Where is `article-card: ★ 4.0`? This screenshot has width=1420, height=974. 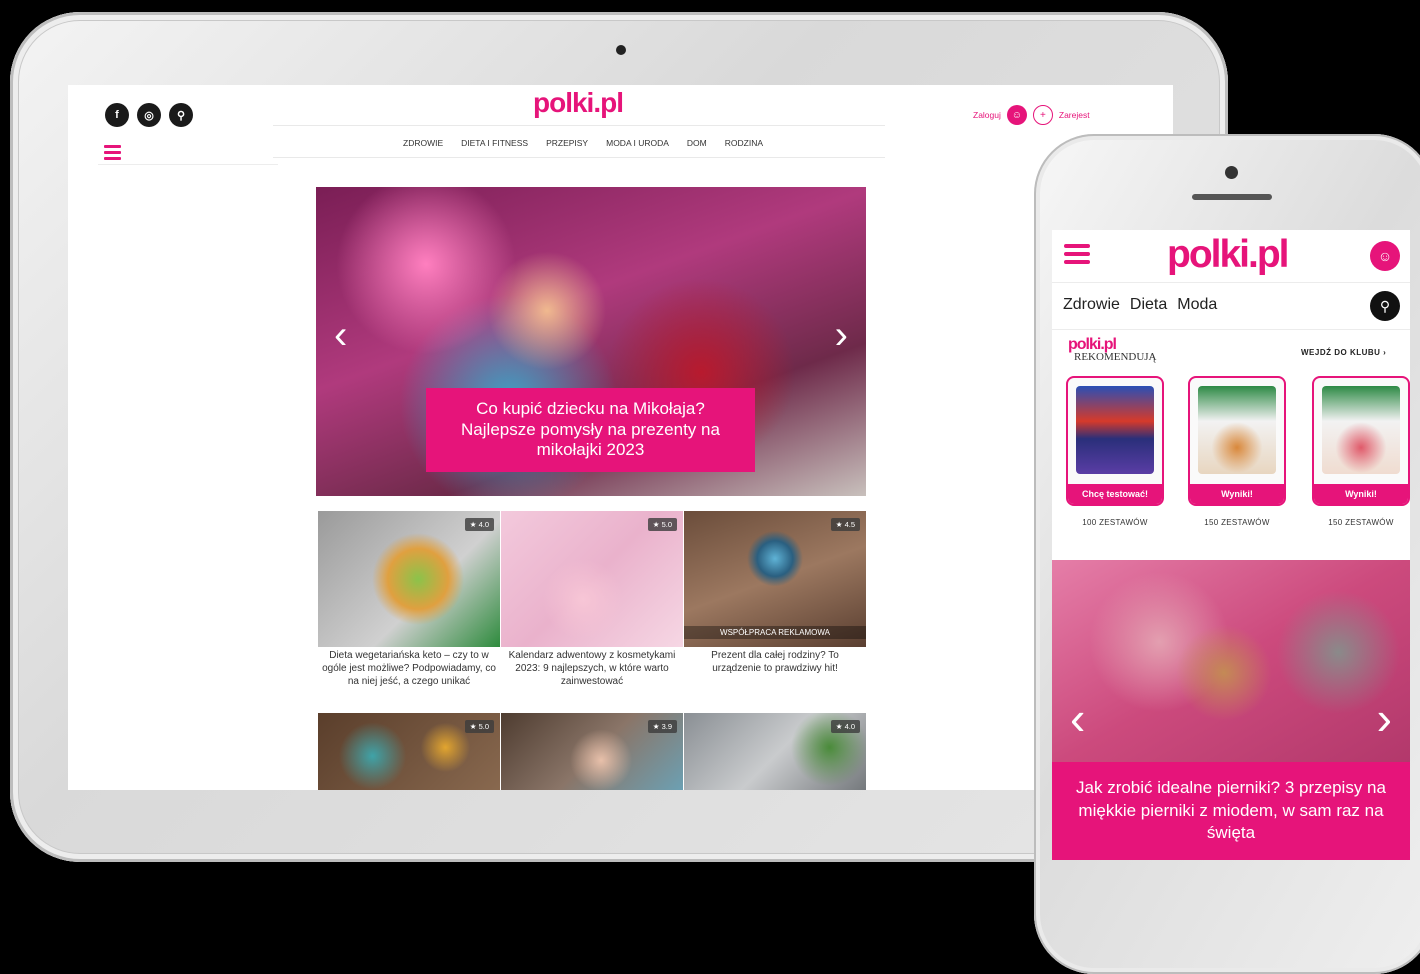 article-card: ★ 4.0 is located at coordinates (775, 751).